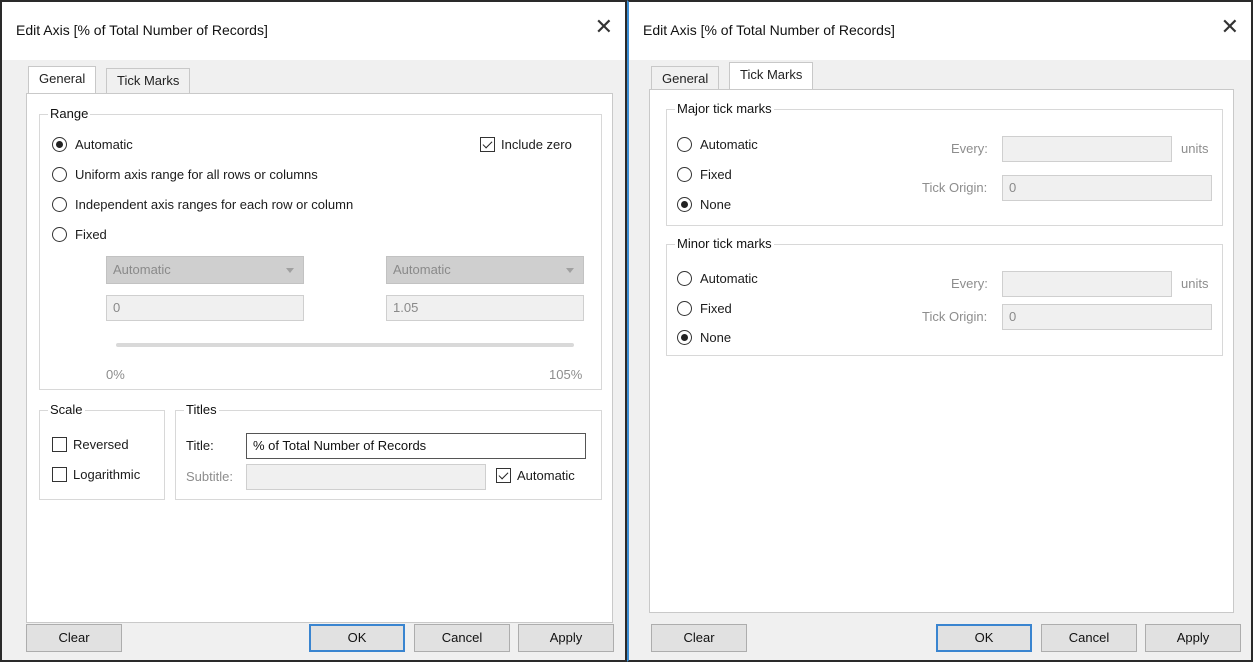 The image size is (1253, 662). What do you see at coordinates (1087, 149) in the screenshot?
I see `major-every-input` at bounding box center [1087, 149].